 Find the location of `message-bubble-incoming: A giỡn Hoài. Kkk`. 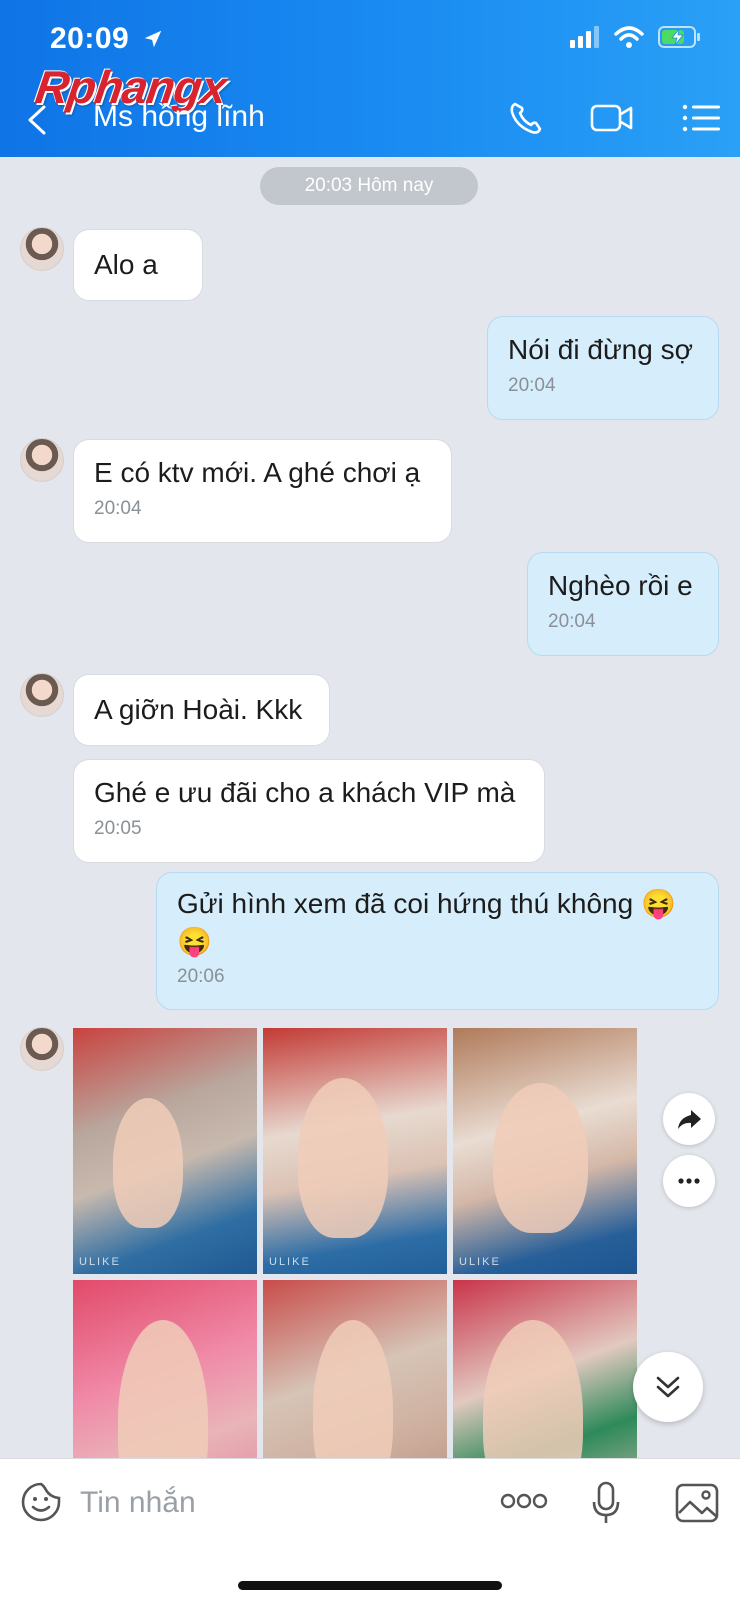

message-bubble-incoming: A giỡn Hoài. Kkk is located at coordinates (201, 710).